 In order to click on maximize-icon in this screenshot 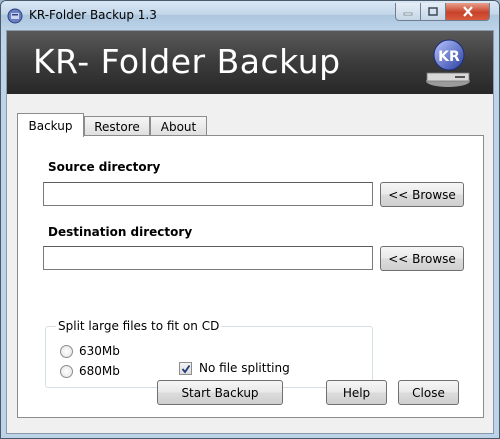, I will do `click(433, 11)`.